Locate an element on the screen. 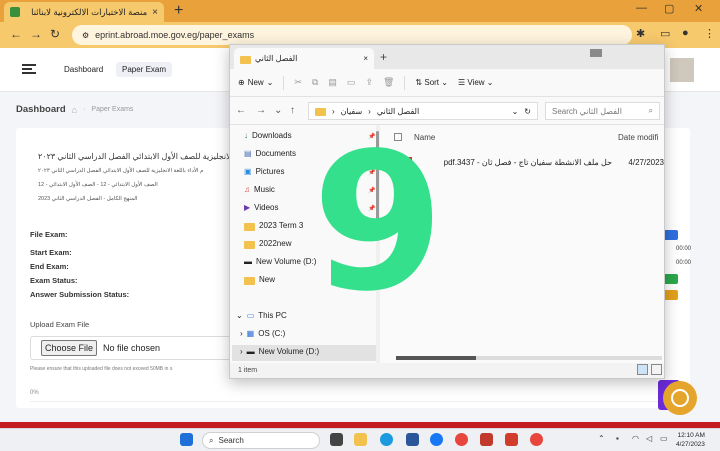  field-answer-submission-status: Answer Submission Status: is located at coordinates (80, 294).